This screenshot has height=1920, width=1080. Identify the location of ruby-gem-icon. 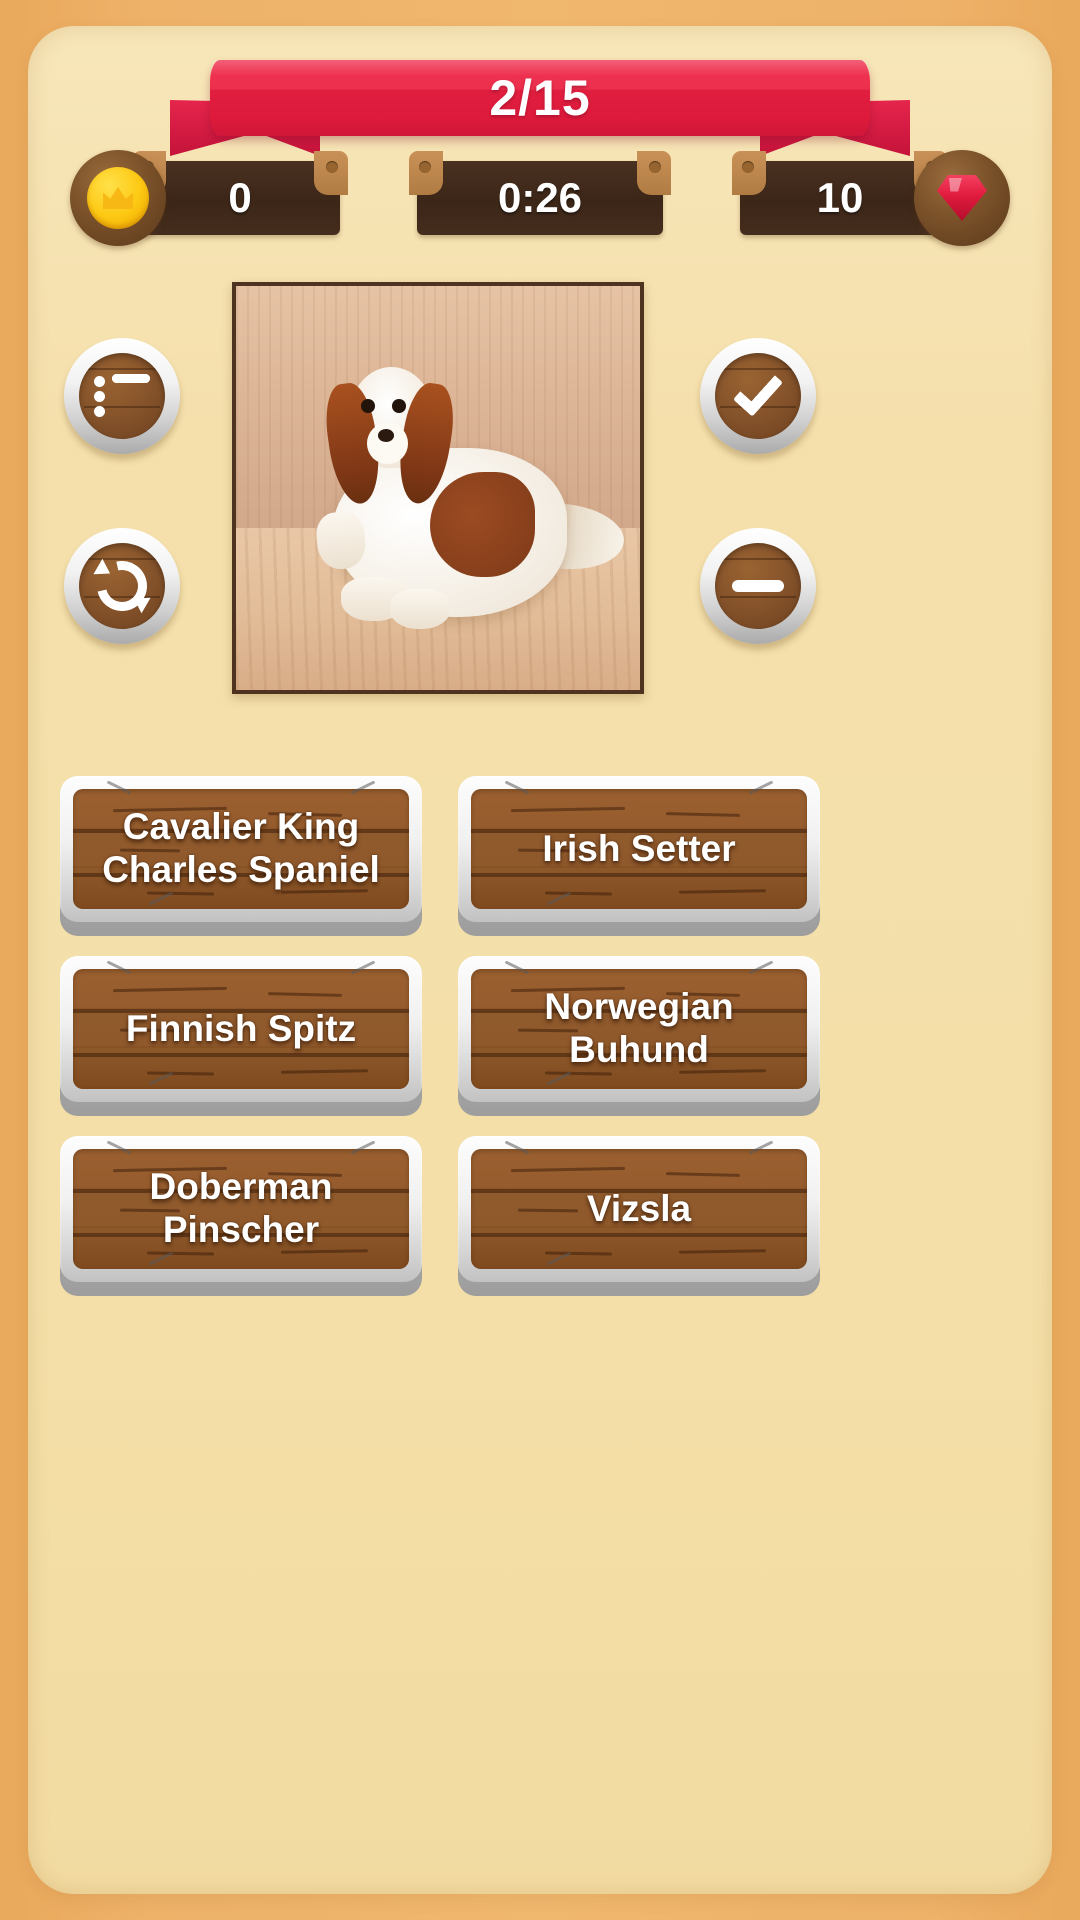
(962, 198).